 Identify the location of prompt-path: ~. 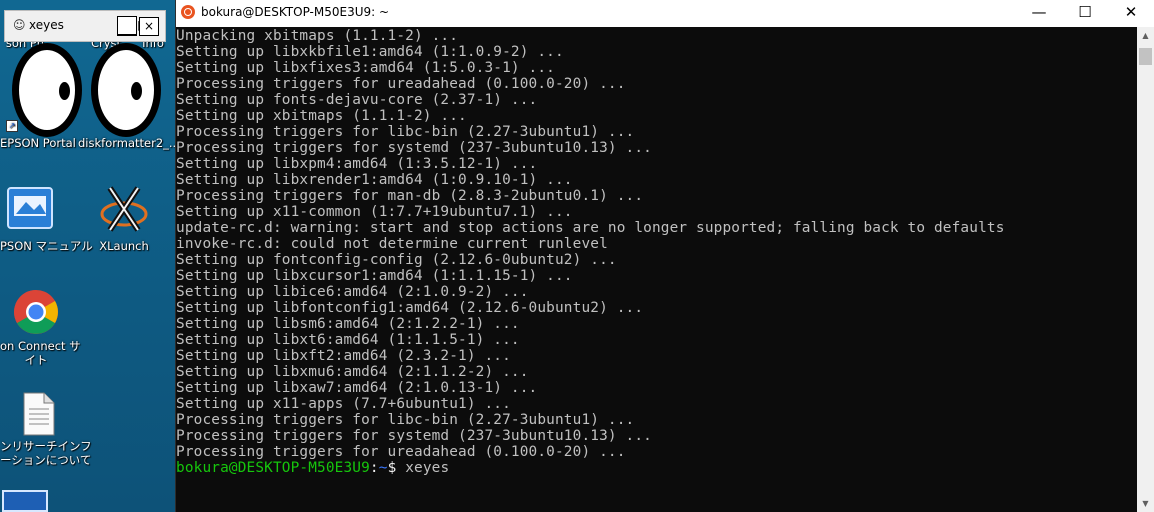
(383, 468).